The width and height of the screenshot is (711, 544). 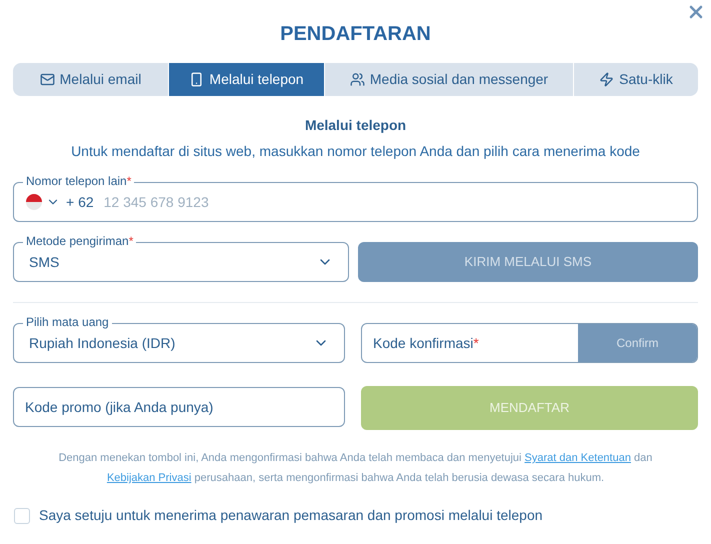 I want to click on dialog-title: PENDAFTARAN, so click(x=355, y=34).